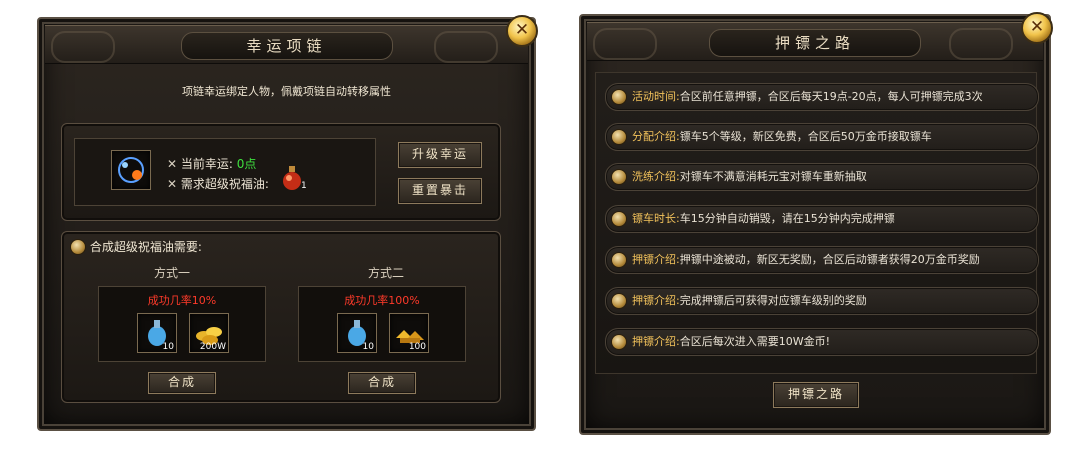  I want to click on info-row: 押镖介绍:完成押镖后可获得对应镖车级别的奖励, so click(822, 301).